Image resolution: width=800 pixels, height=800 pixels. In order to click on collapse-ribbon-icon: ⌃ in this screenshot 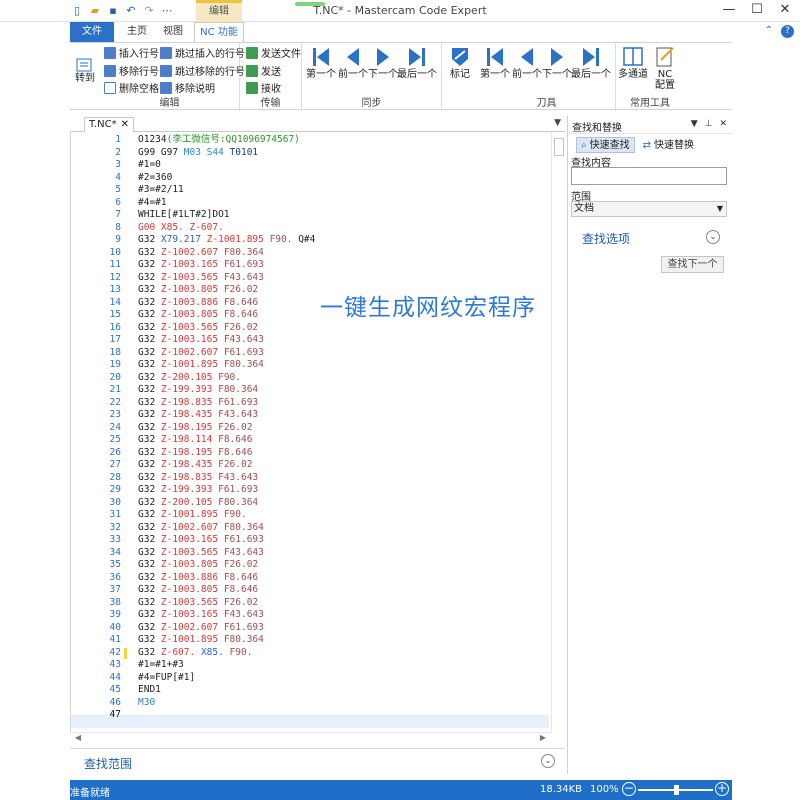, I will do `click(769, 31)`.